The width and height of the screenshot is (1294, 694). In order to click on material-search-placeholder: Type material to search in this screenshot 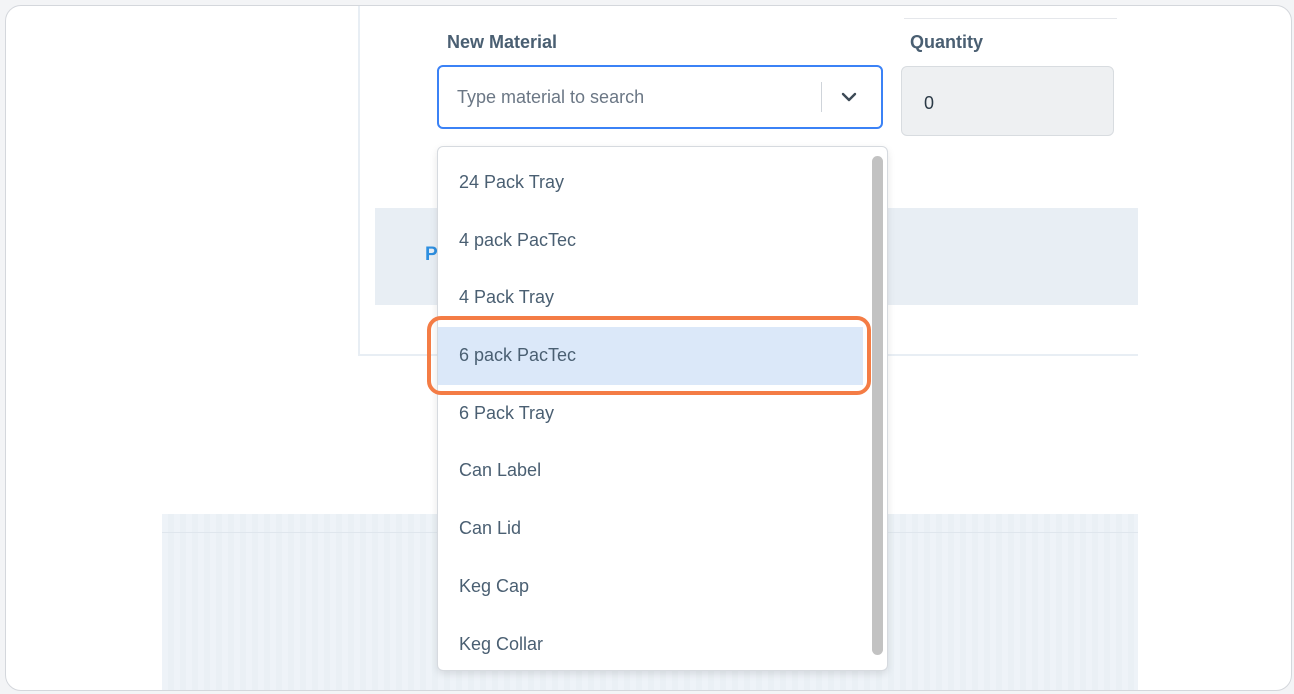, I will do `click(550, 97)`.